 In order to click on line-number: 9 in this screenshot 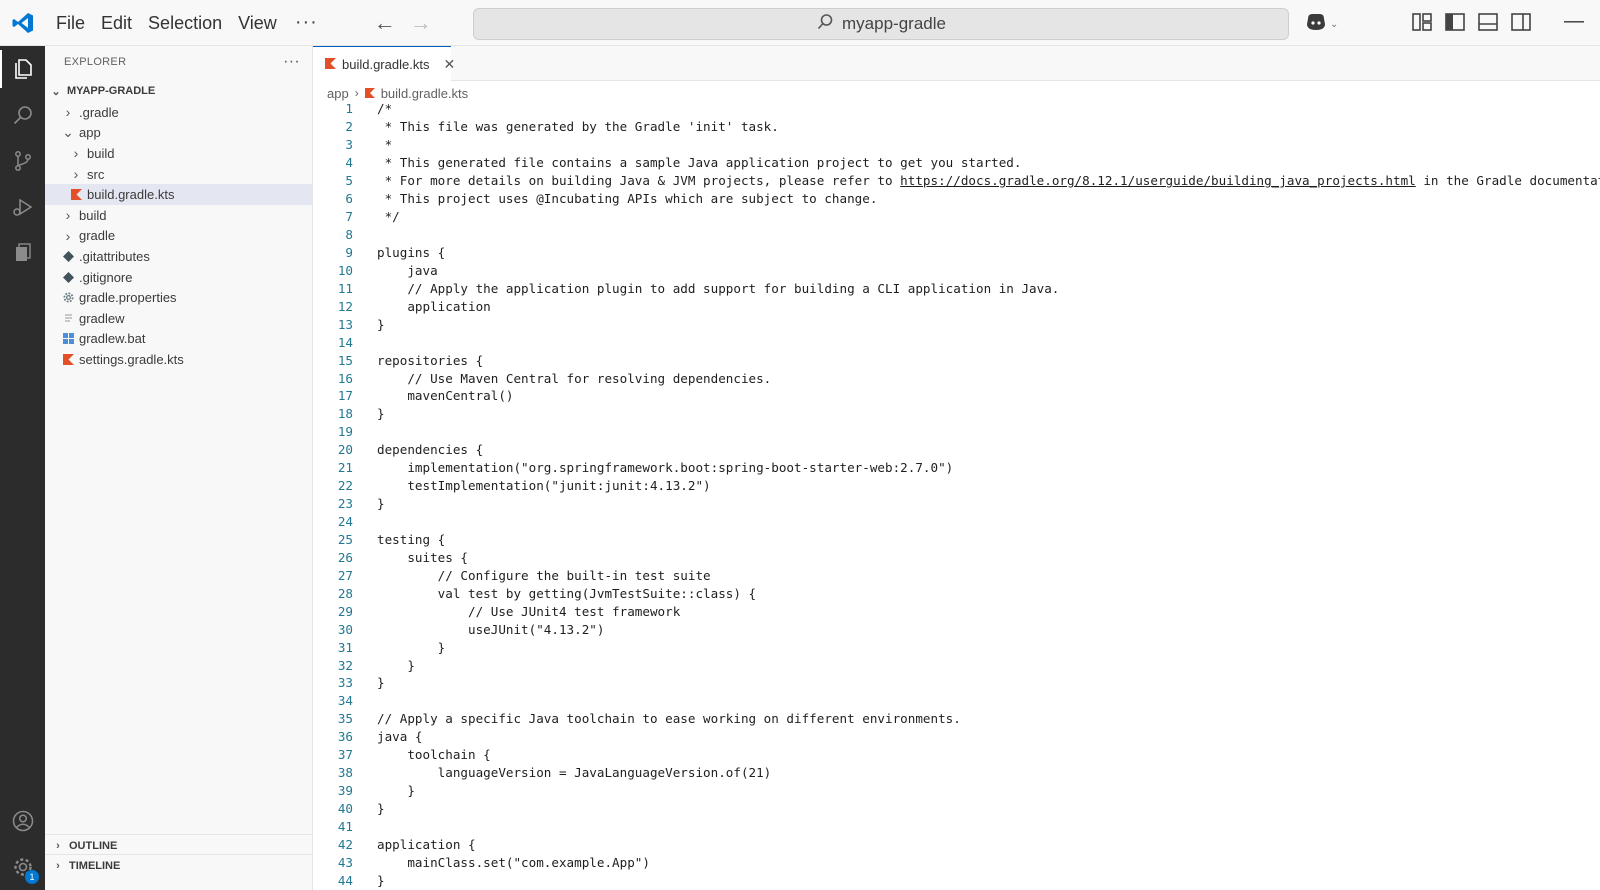, I will do `click(349, 252)`.